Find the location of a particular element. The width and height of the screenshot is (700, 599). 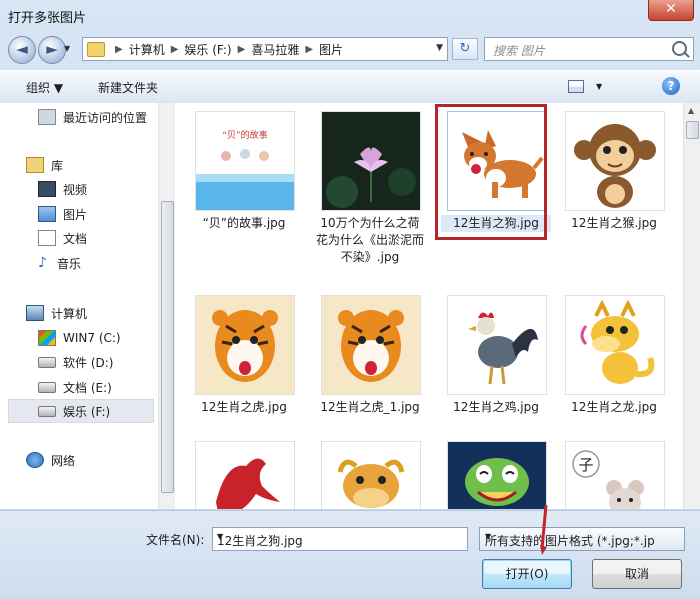

search-icon is located at coordinates (679, 48).